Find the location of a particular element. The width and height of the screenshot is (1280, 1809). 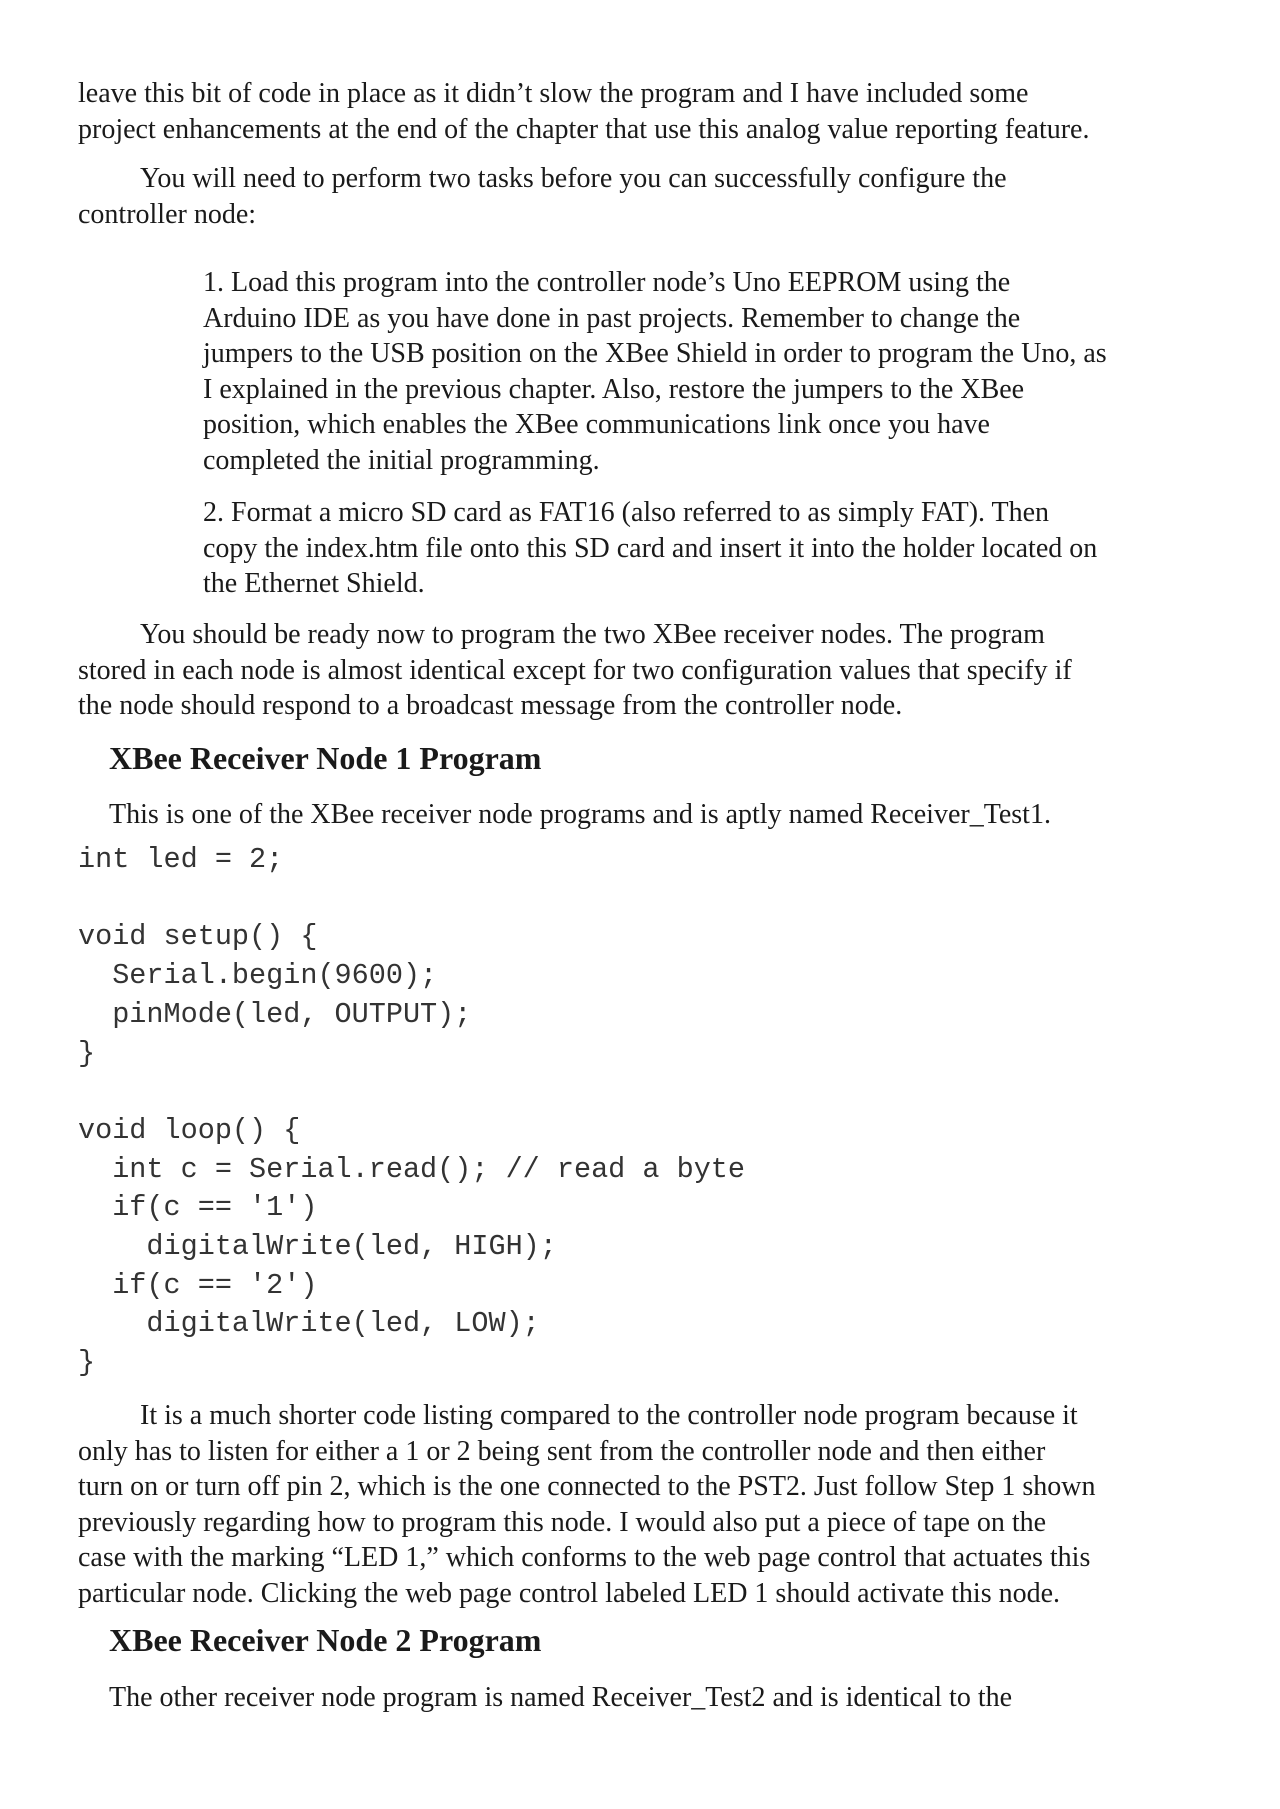

text-line: completed the initial programming. is located at coordinates (401, 460).